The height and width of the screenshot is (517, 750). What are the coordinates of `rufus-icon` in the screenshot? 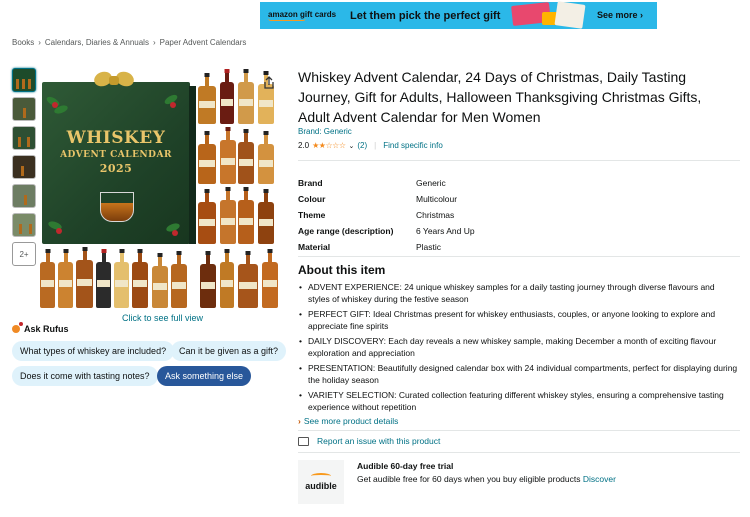 It's located at (17, 327).